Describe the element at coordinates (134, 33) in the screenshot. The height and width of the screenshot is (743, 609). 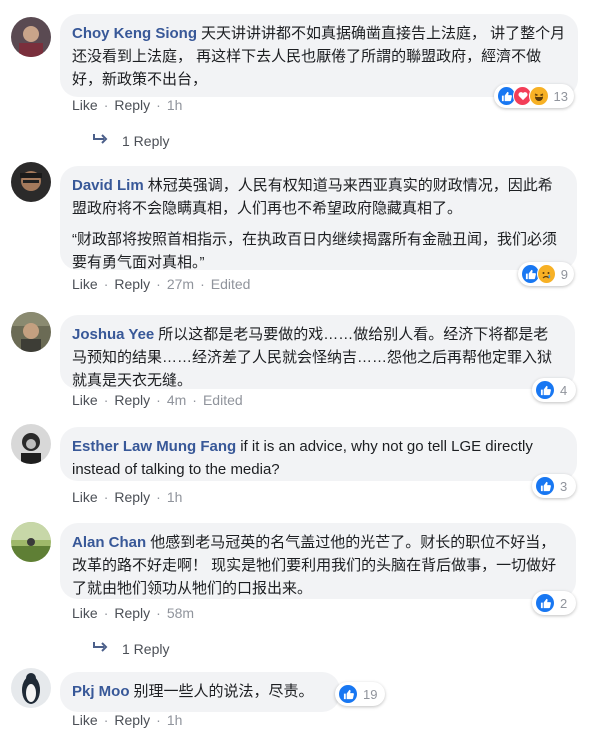
I see `commenter-name: Choy Keng Siong` at that location.